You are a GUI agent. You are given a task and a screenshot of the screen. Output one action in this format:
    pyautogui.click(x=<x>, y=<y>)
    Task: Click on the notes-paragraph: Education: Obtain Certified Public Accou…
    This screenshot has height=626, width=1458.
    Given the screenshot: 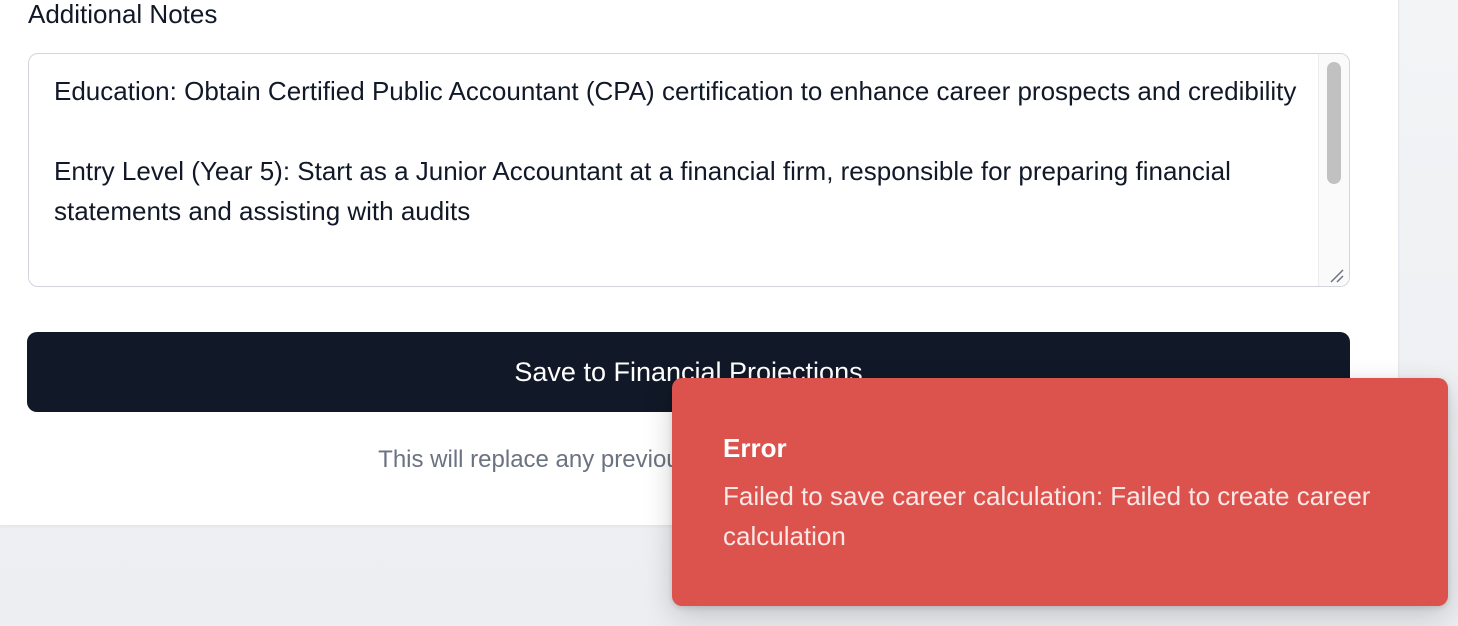 What is the action you would take?
    pyautogui.click(x=675, y=91)
    